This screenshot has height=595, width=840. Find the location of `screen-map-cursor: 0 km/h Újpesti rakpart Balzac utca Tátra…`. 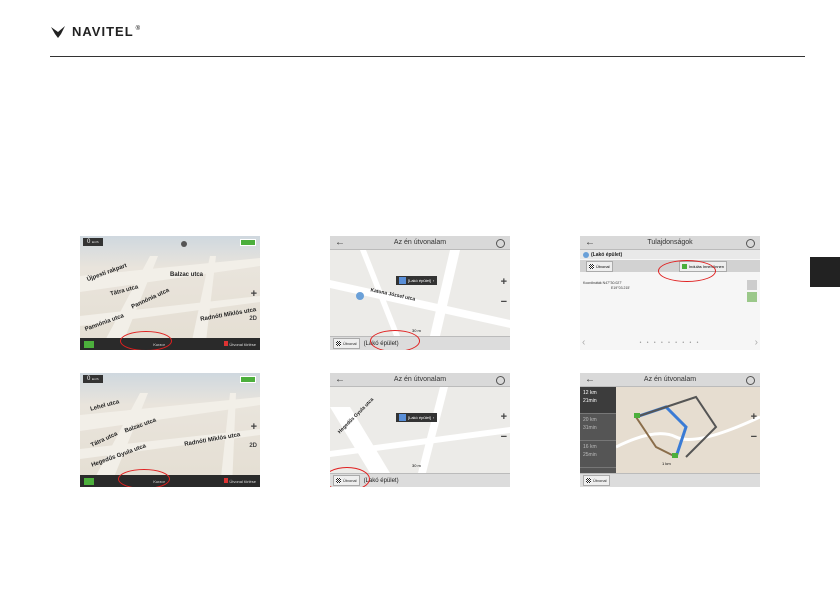

screen-map-cursor: 0 km/h Újpesti rakpart Balzac utca Tátra… is located at coordinates (170, 293).